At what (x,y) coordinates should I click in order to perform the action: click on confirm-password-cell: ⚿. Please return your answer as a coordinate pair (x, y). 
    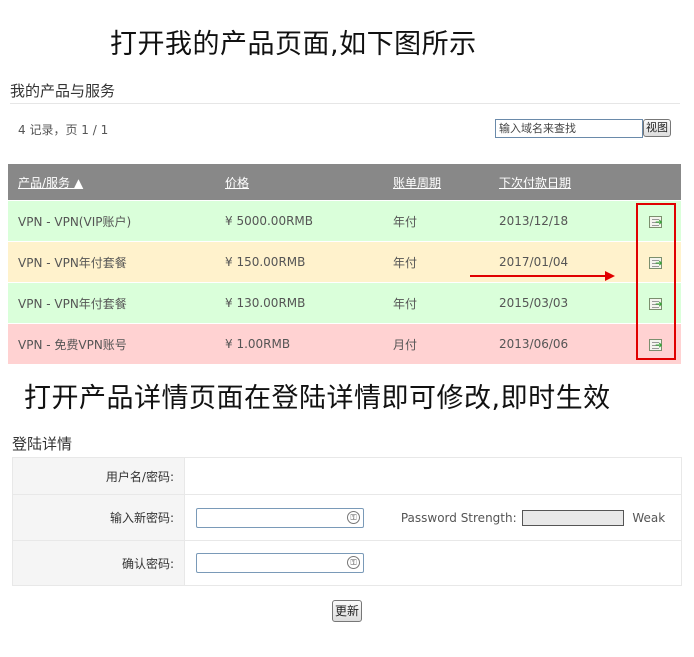
    Looking at the image, I should click on (433, 563).